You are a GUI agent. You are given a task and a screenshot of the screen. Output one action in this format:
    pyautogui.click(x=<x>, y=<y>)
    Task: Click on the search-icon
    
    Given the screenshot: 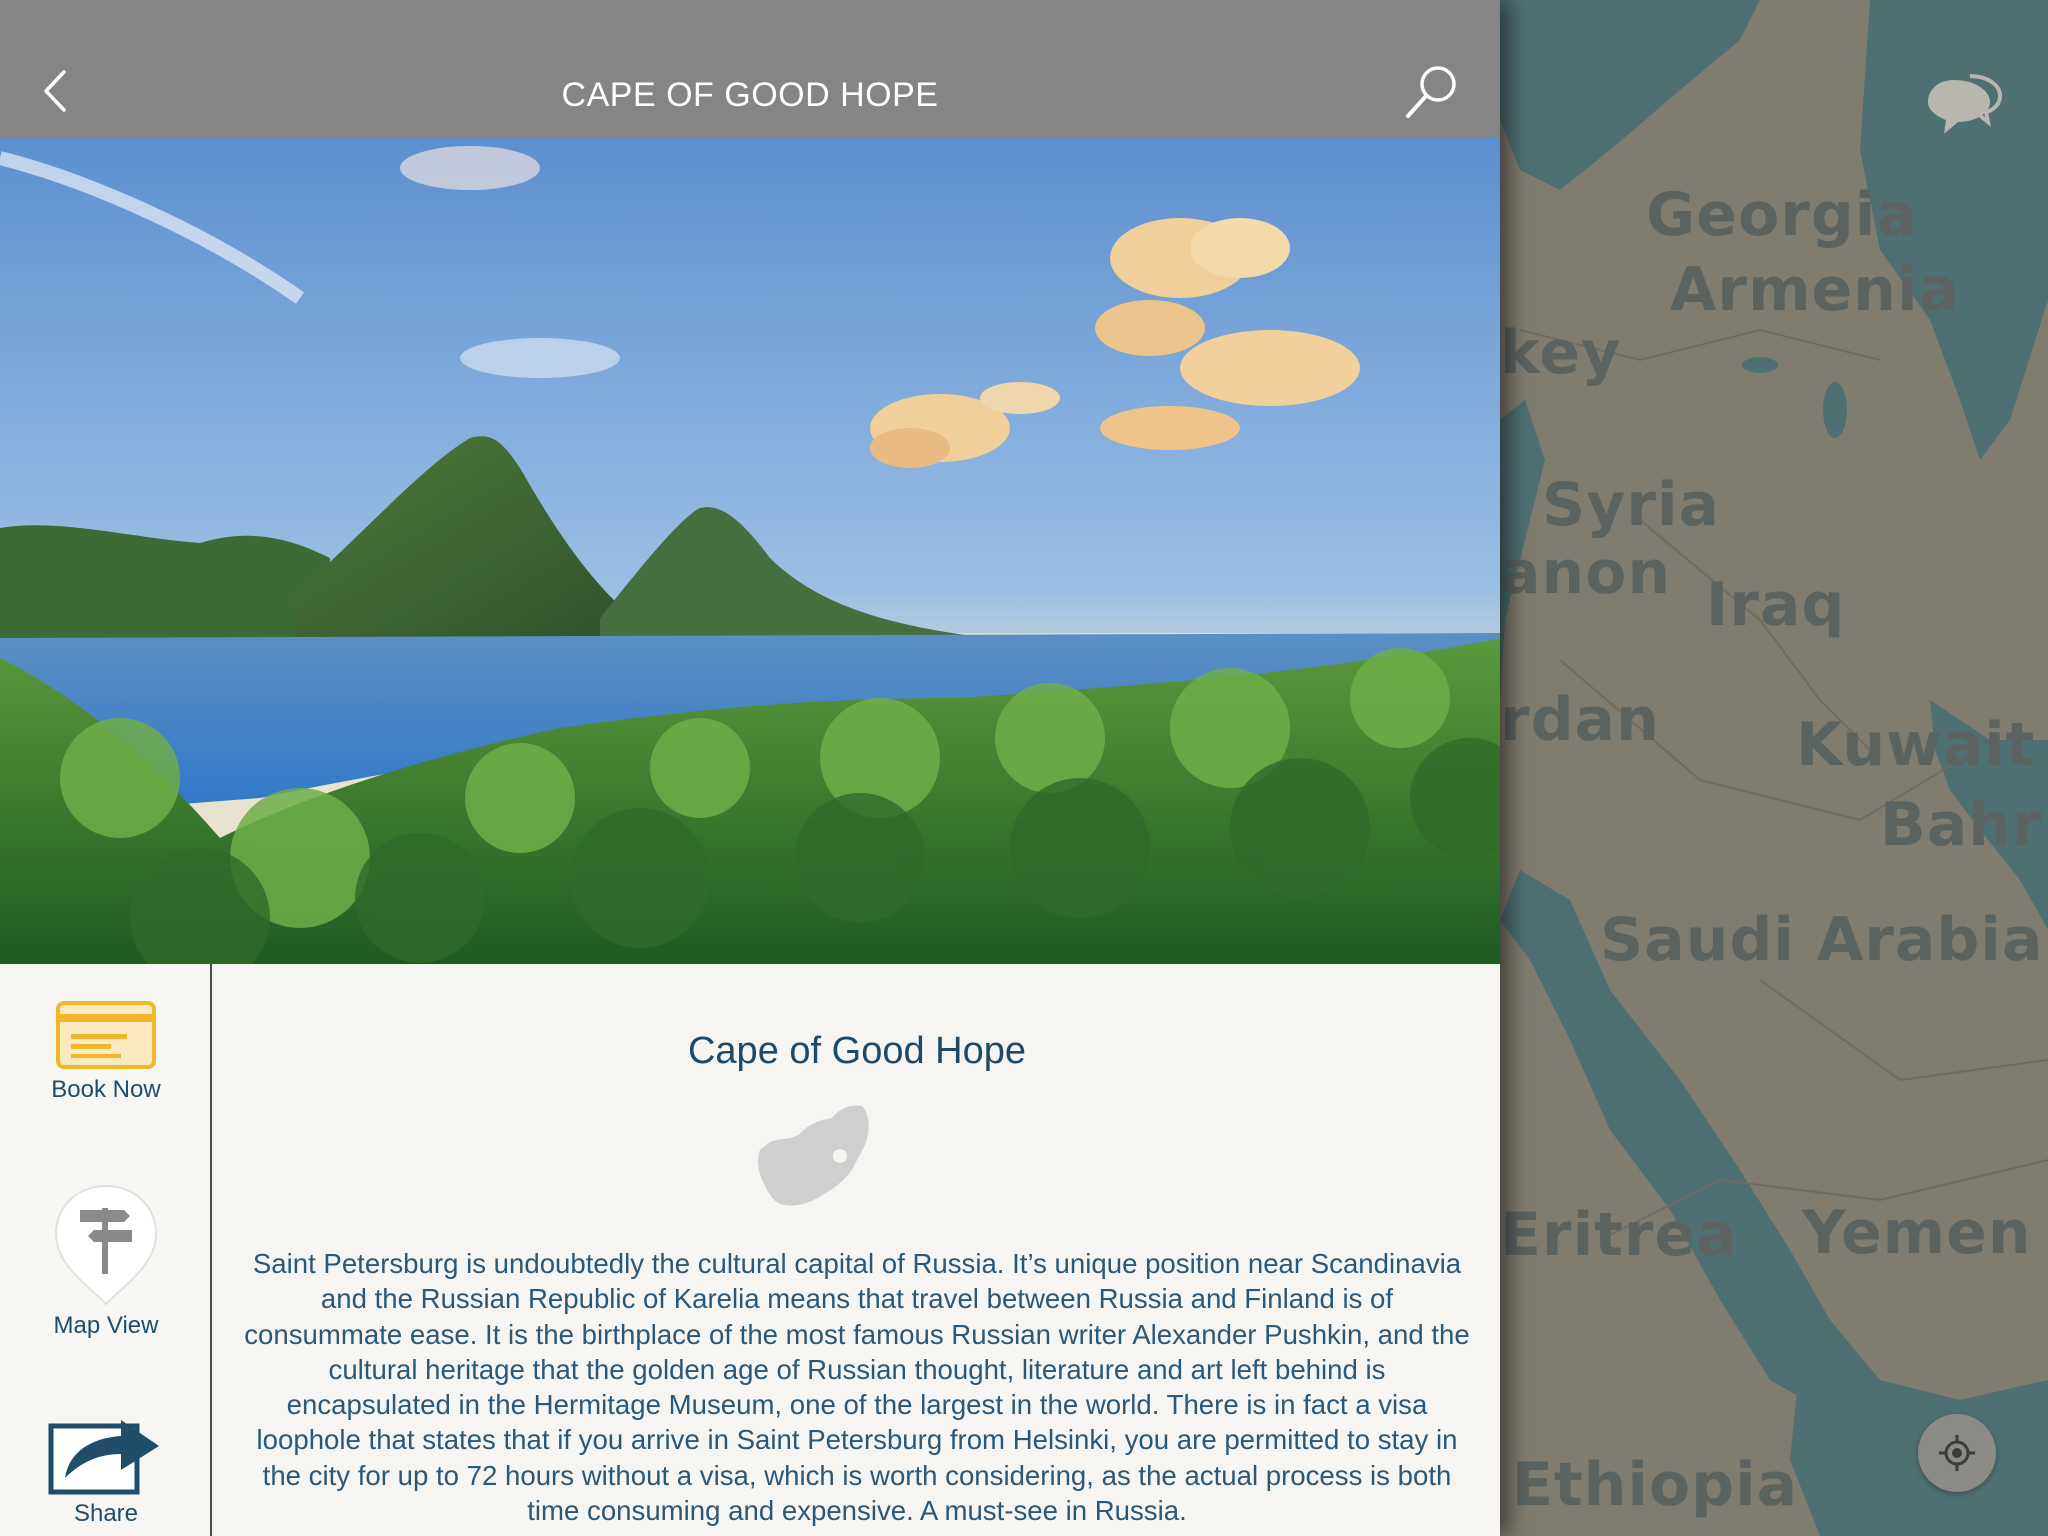 What is the action you would take?
    pyautogui.click(x=1431, y=92)
    